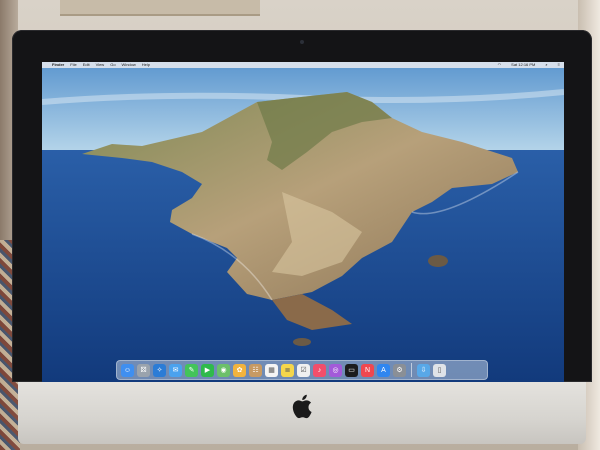  Describe the element at coordinates (239, 370) in the screenshot. I see `photos-icon: ✿` at that location.